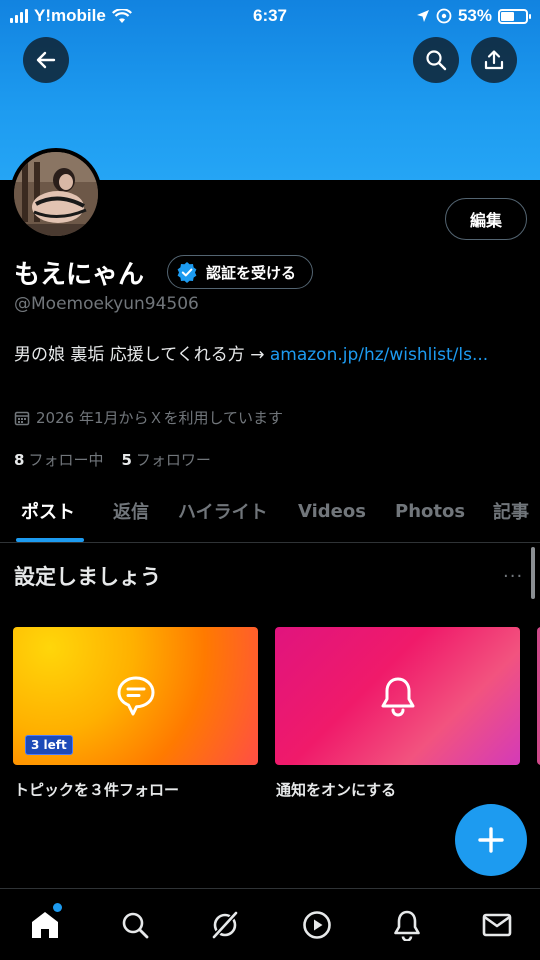 This screenshot has height=960, width=540. I want to click on nav-search, so click(135, 925).